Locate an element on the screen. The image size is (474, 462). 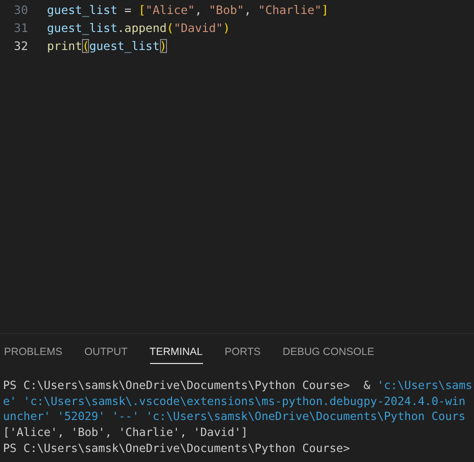
code-line: guest_list.append("David") is located at coordinates (138, 28).